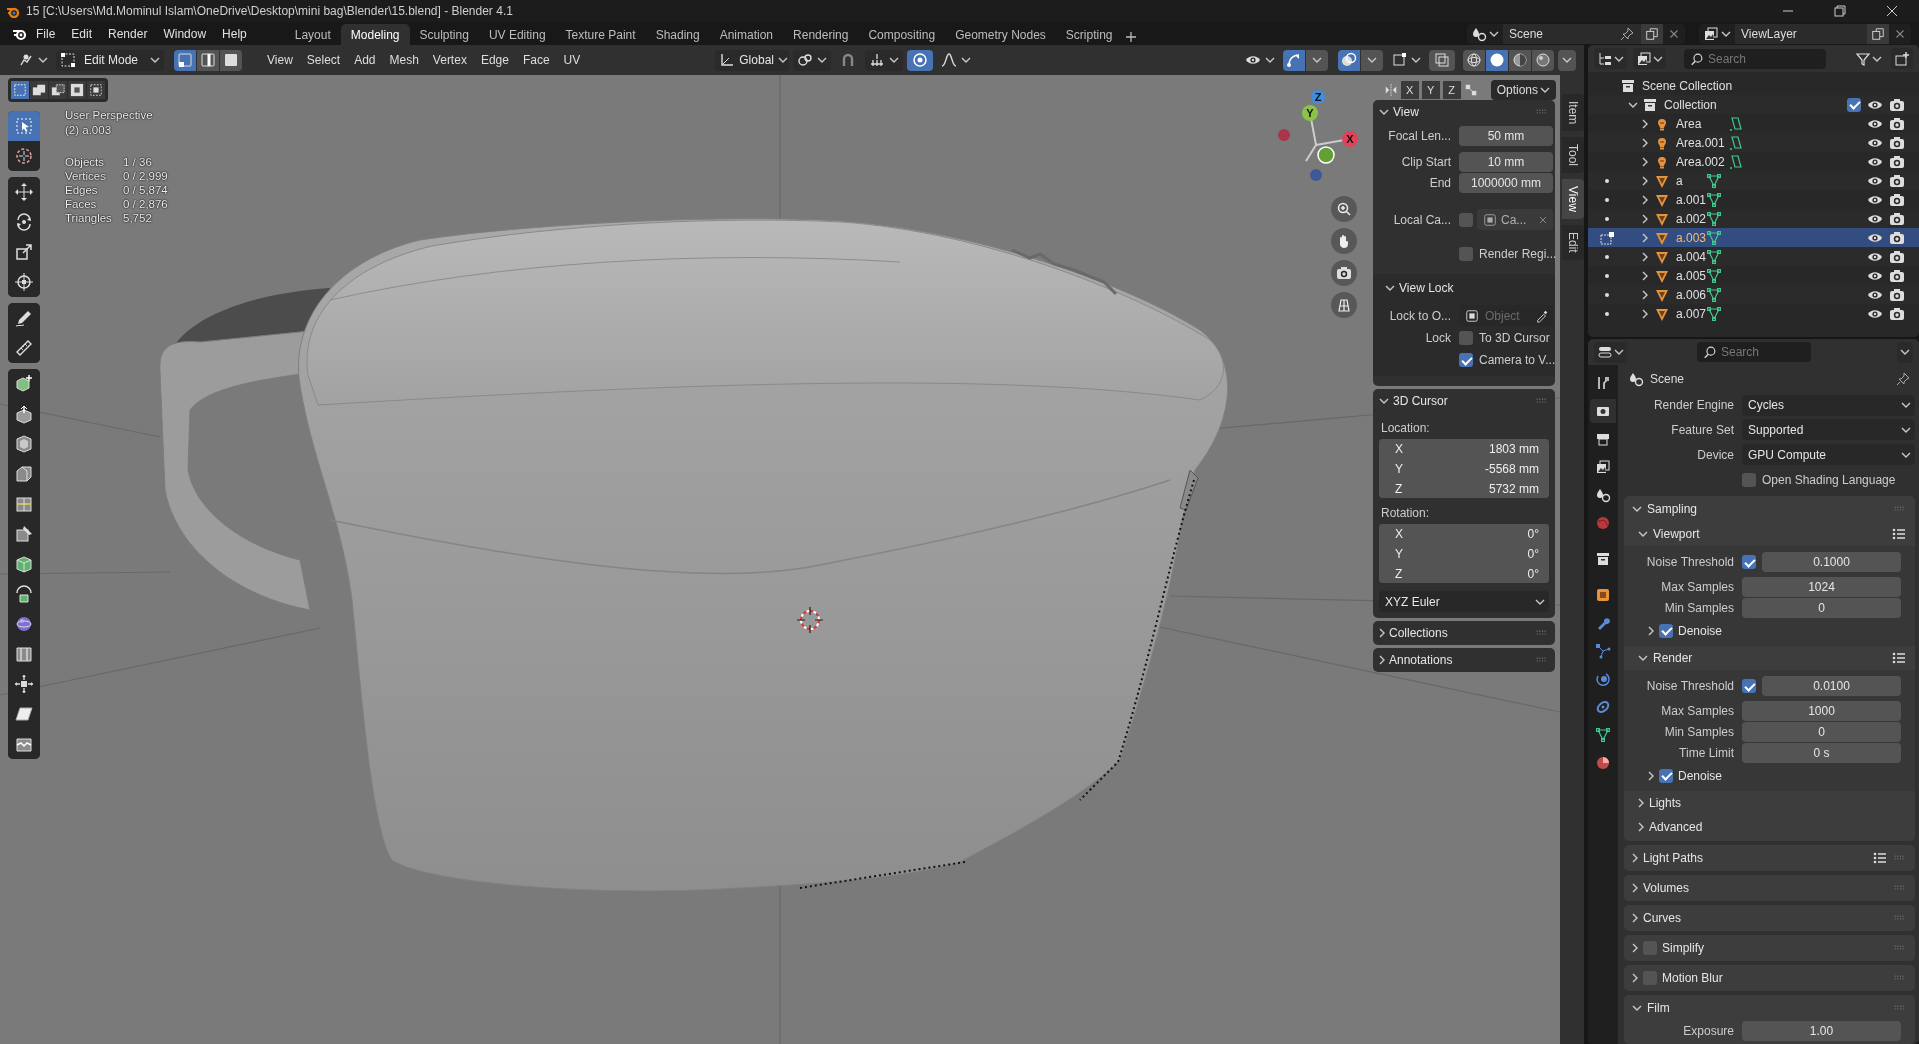 The height and width of the screenshot is (1044, 1919). What do you see at coordinates (46, 33) in the screenshot?
I see `menu-item: File` at bounding box center [46, 33].